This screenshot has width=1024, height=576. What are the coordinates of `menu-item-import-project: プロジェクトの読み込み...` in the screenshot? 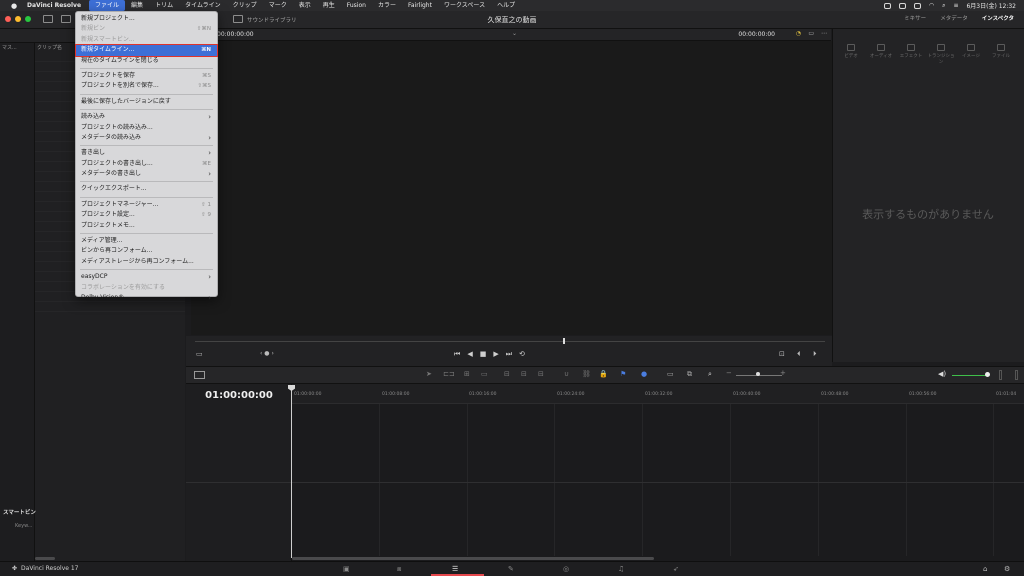 It's located at (146, 128).